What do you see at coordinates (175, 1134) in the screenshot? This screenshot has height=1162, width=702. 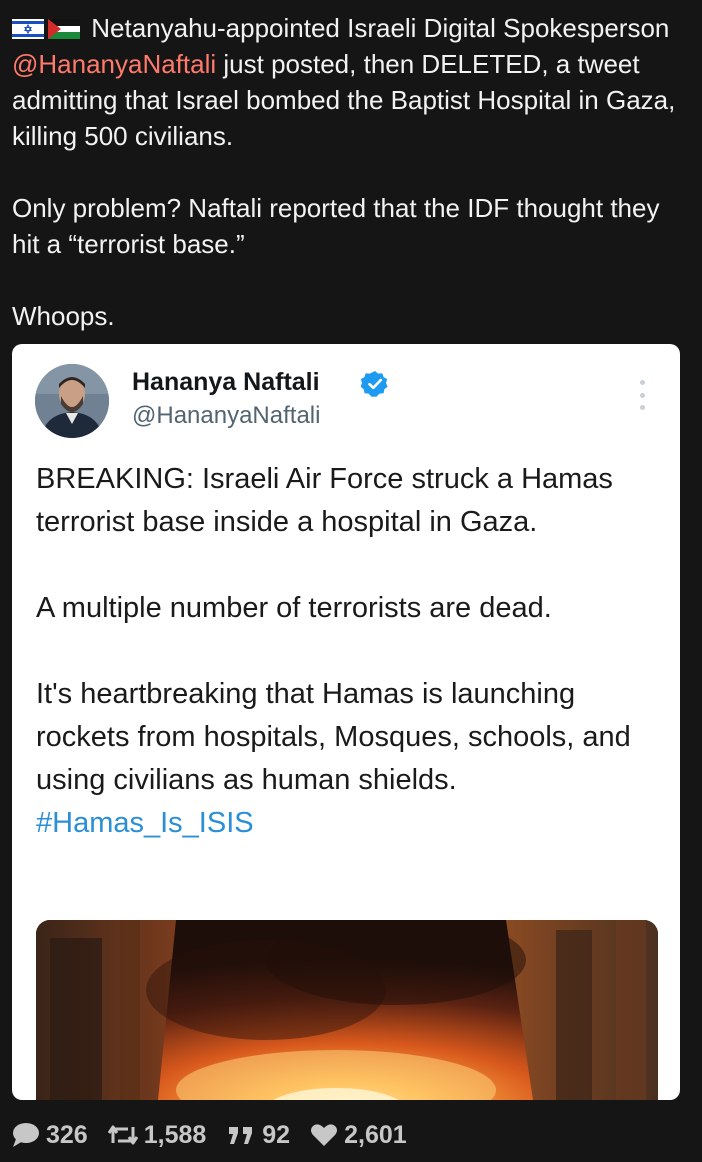 I see `repost-count: 1,588` at bounding box center [175, 1134].